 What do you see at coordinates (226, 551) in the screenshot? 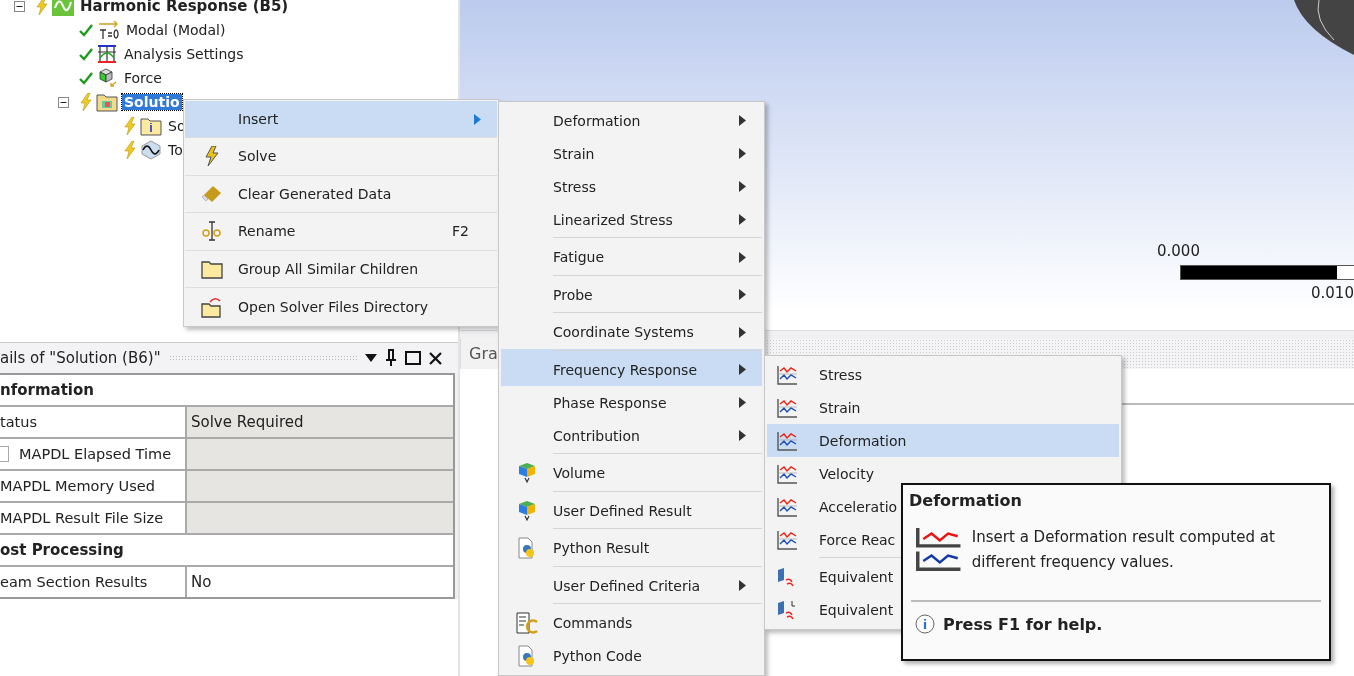
I see `section-header: ost Processing` at bounding box center [226, 551].